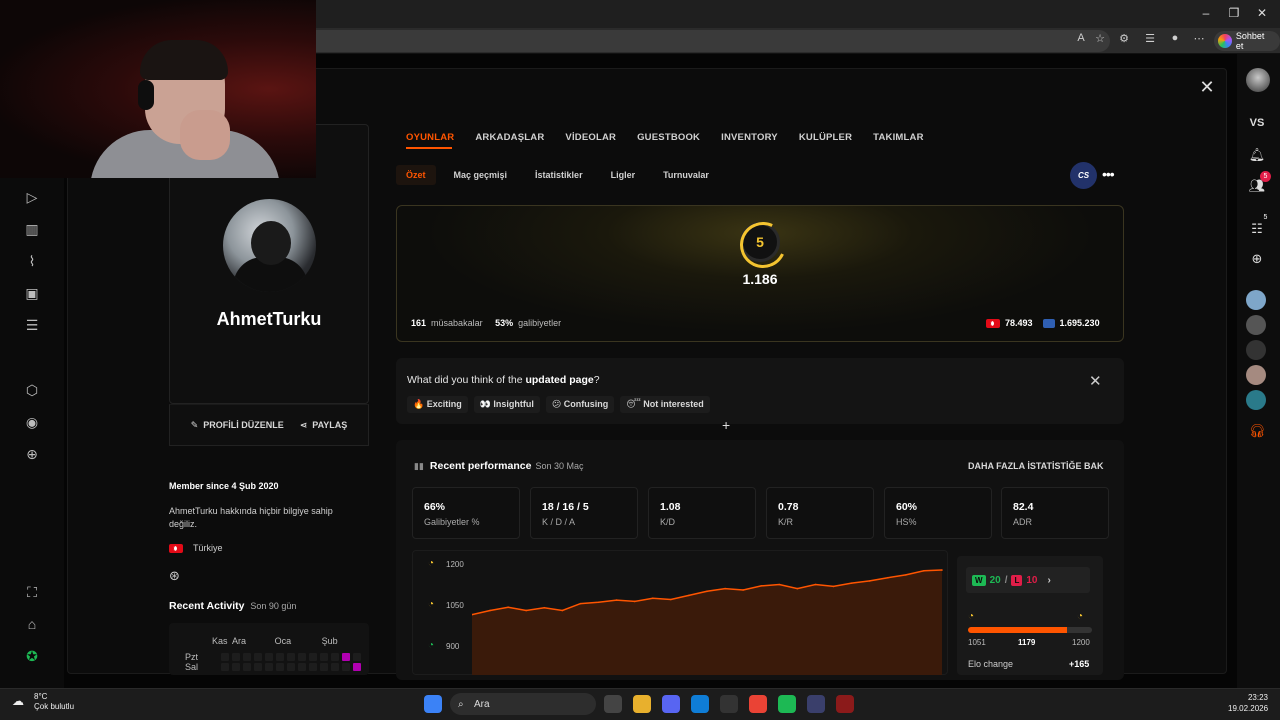 This screenshot has height=720, width=1280. Describe the element at coordinates (433, 704) in the screenshot. I see `windows-start-icon` at that location.